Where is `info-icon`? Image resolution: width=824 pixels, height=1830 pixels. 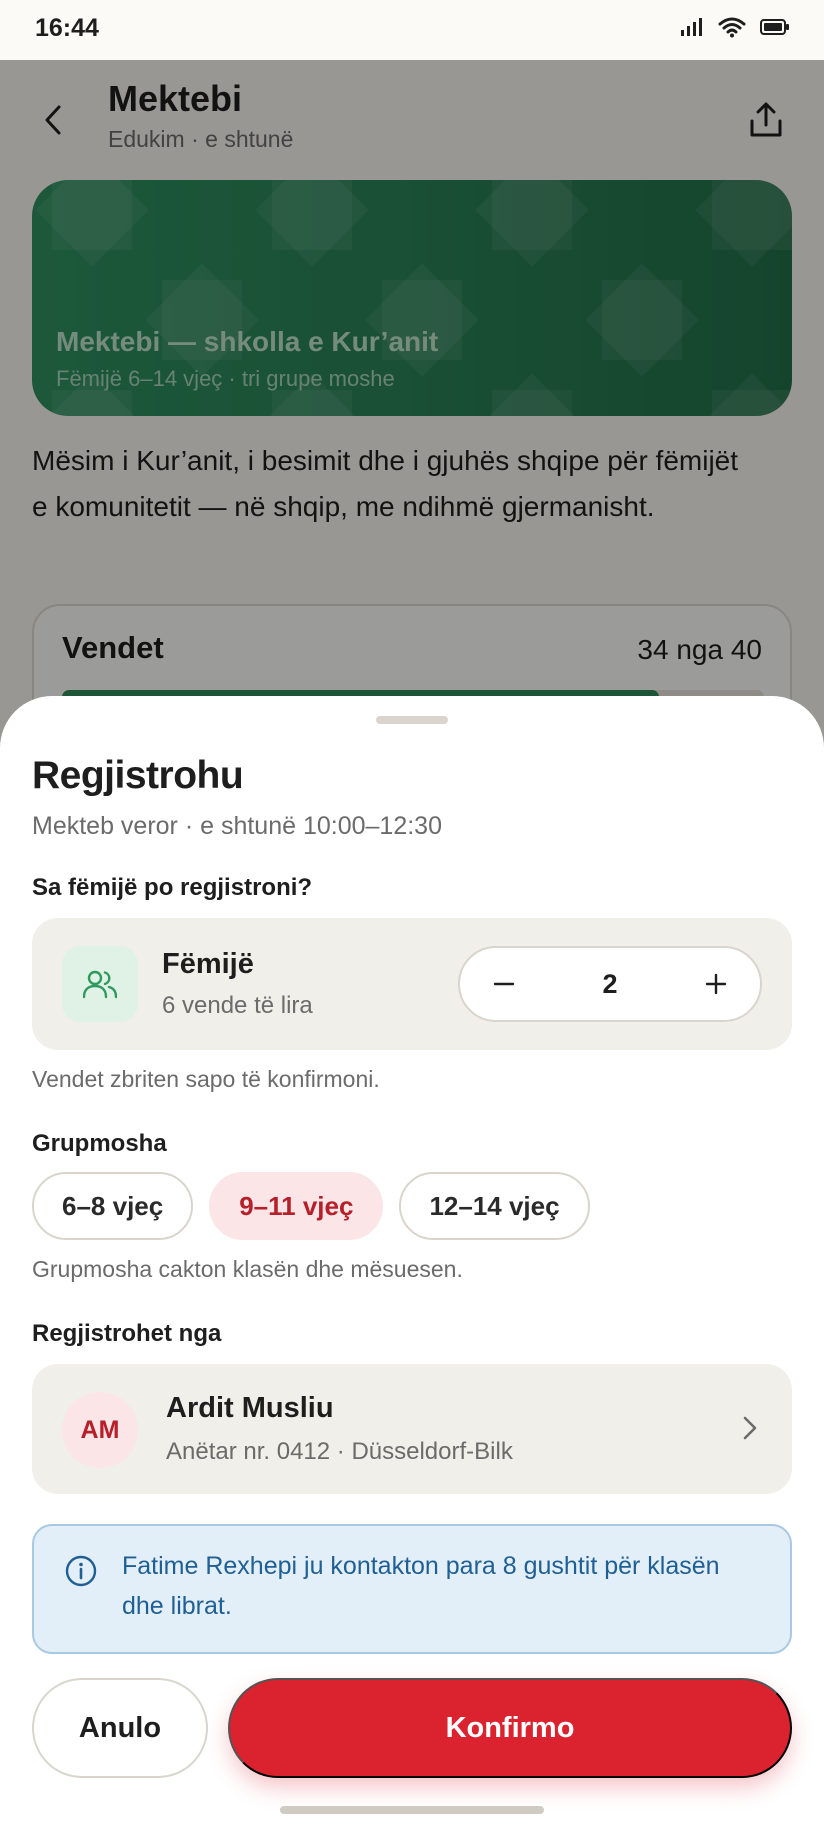
info-icon is located at coordinates (81, 1571).